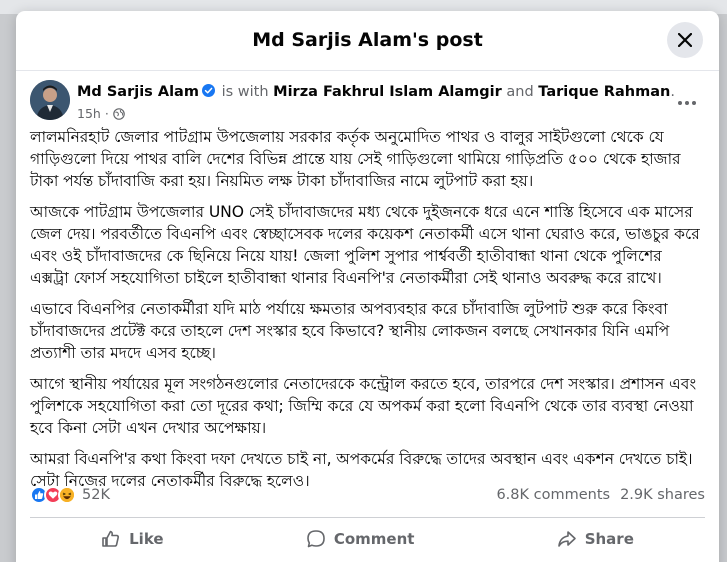 Image resolution: width=727 pixels, height=562 pixels. I want to click on reactions-summary: 52K, so click(70, 495).